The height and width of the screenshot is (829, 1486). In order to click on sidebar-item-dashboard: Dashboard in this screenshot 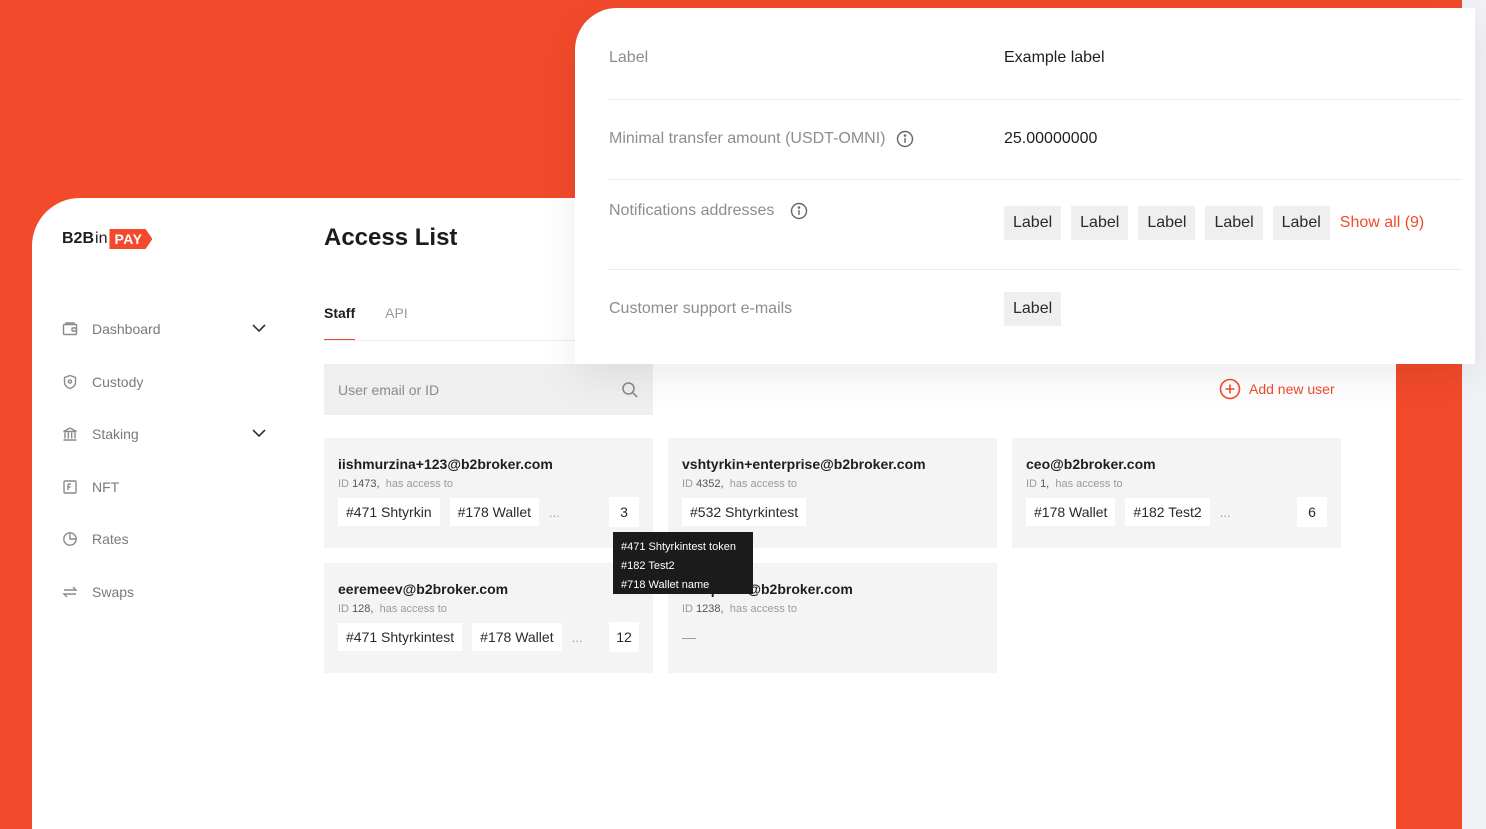, I will do `click(167, 329)`.